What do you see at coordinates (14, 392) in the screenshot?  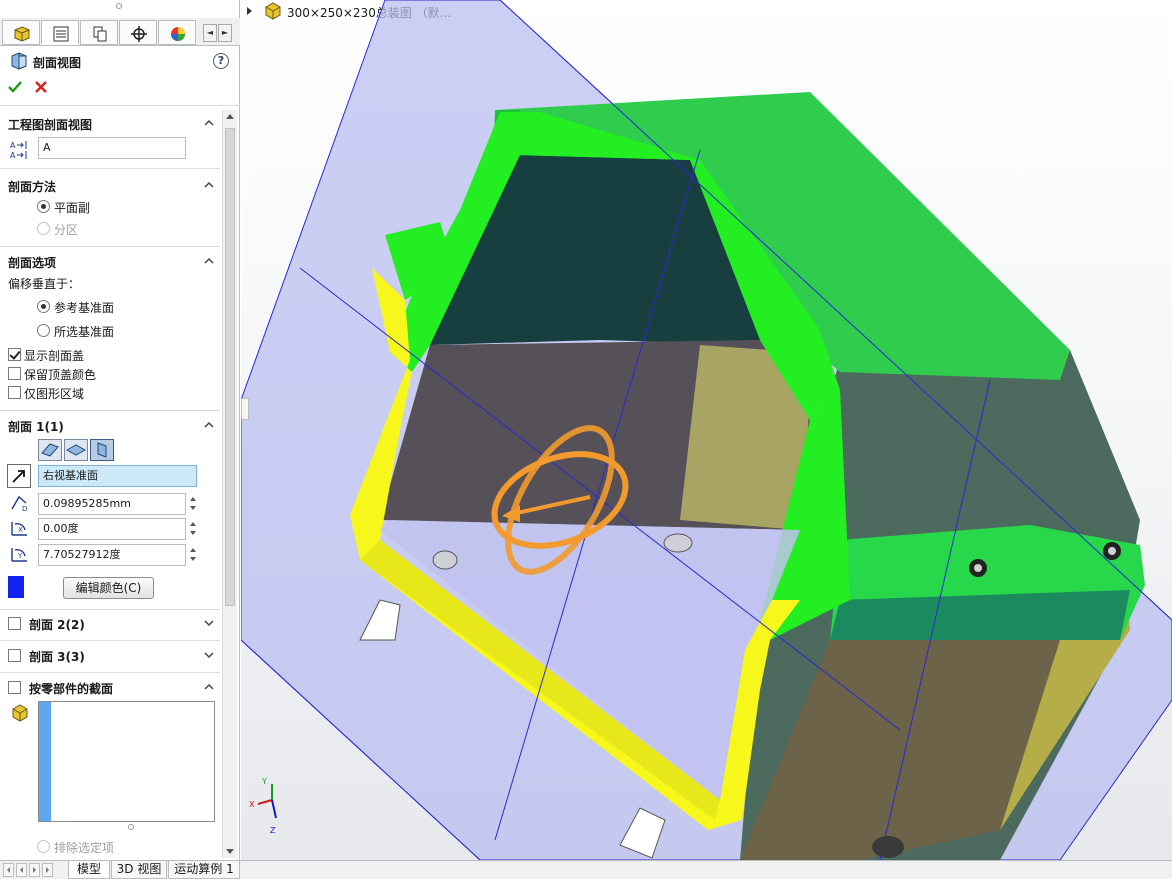 I see `checkbox-graphics-only` at bounding box center [14, 392].